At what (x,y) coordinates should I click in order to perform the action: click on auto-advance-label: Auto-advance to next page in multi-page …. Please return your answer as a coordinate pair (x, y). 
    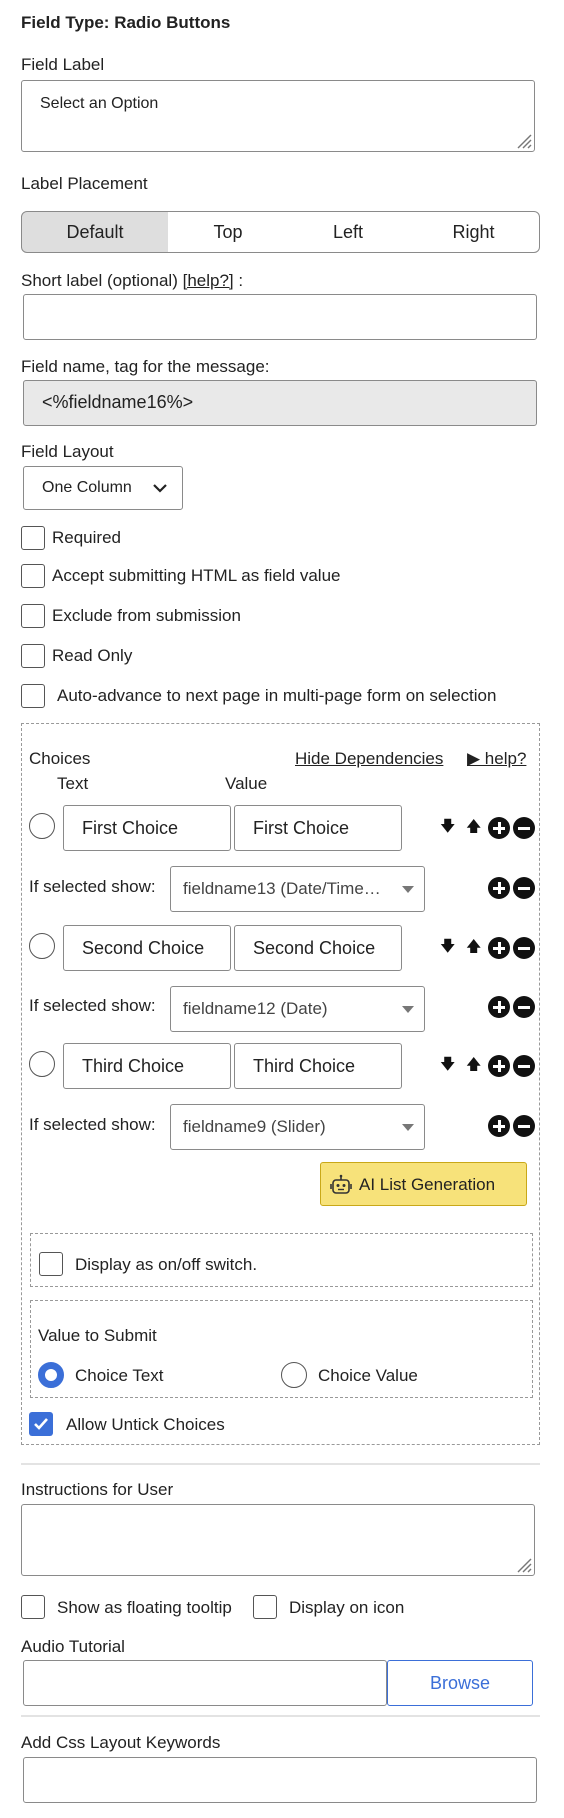
    Looking at the image, I should click on (277, 695).